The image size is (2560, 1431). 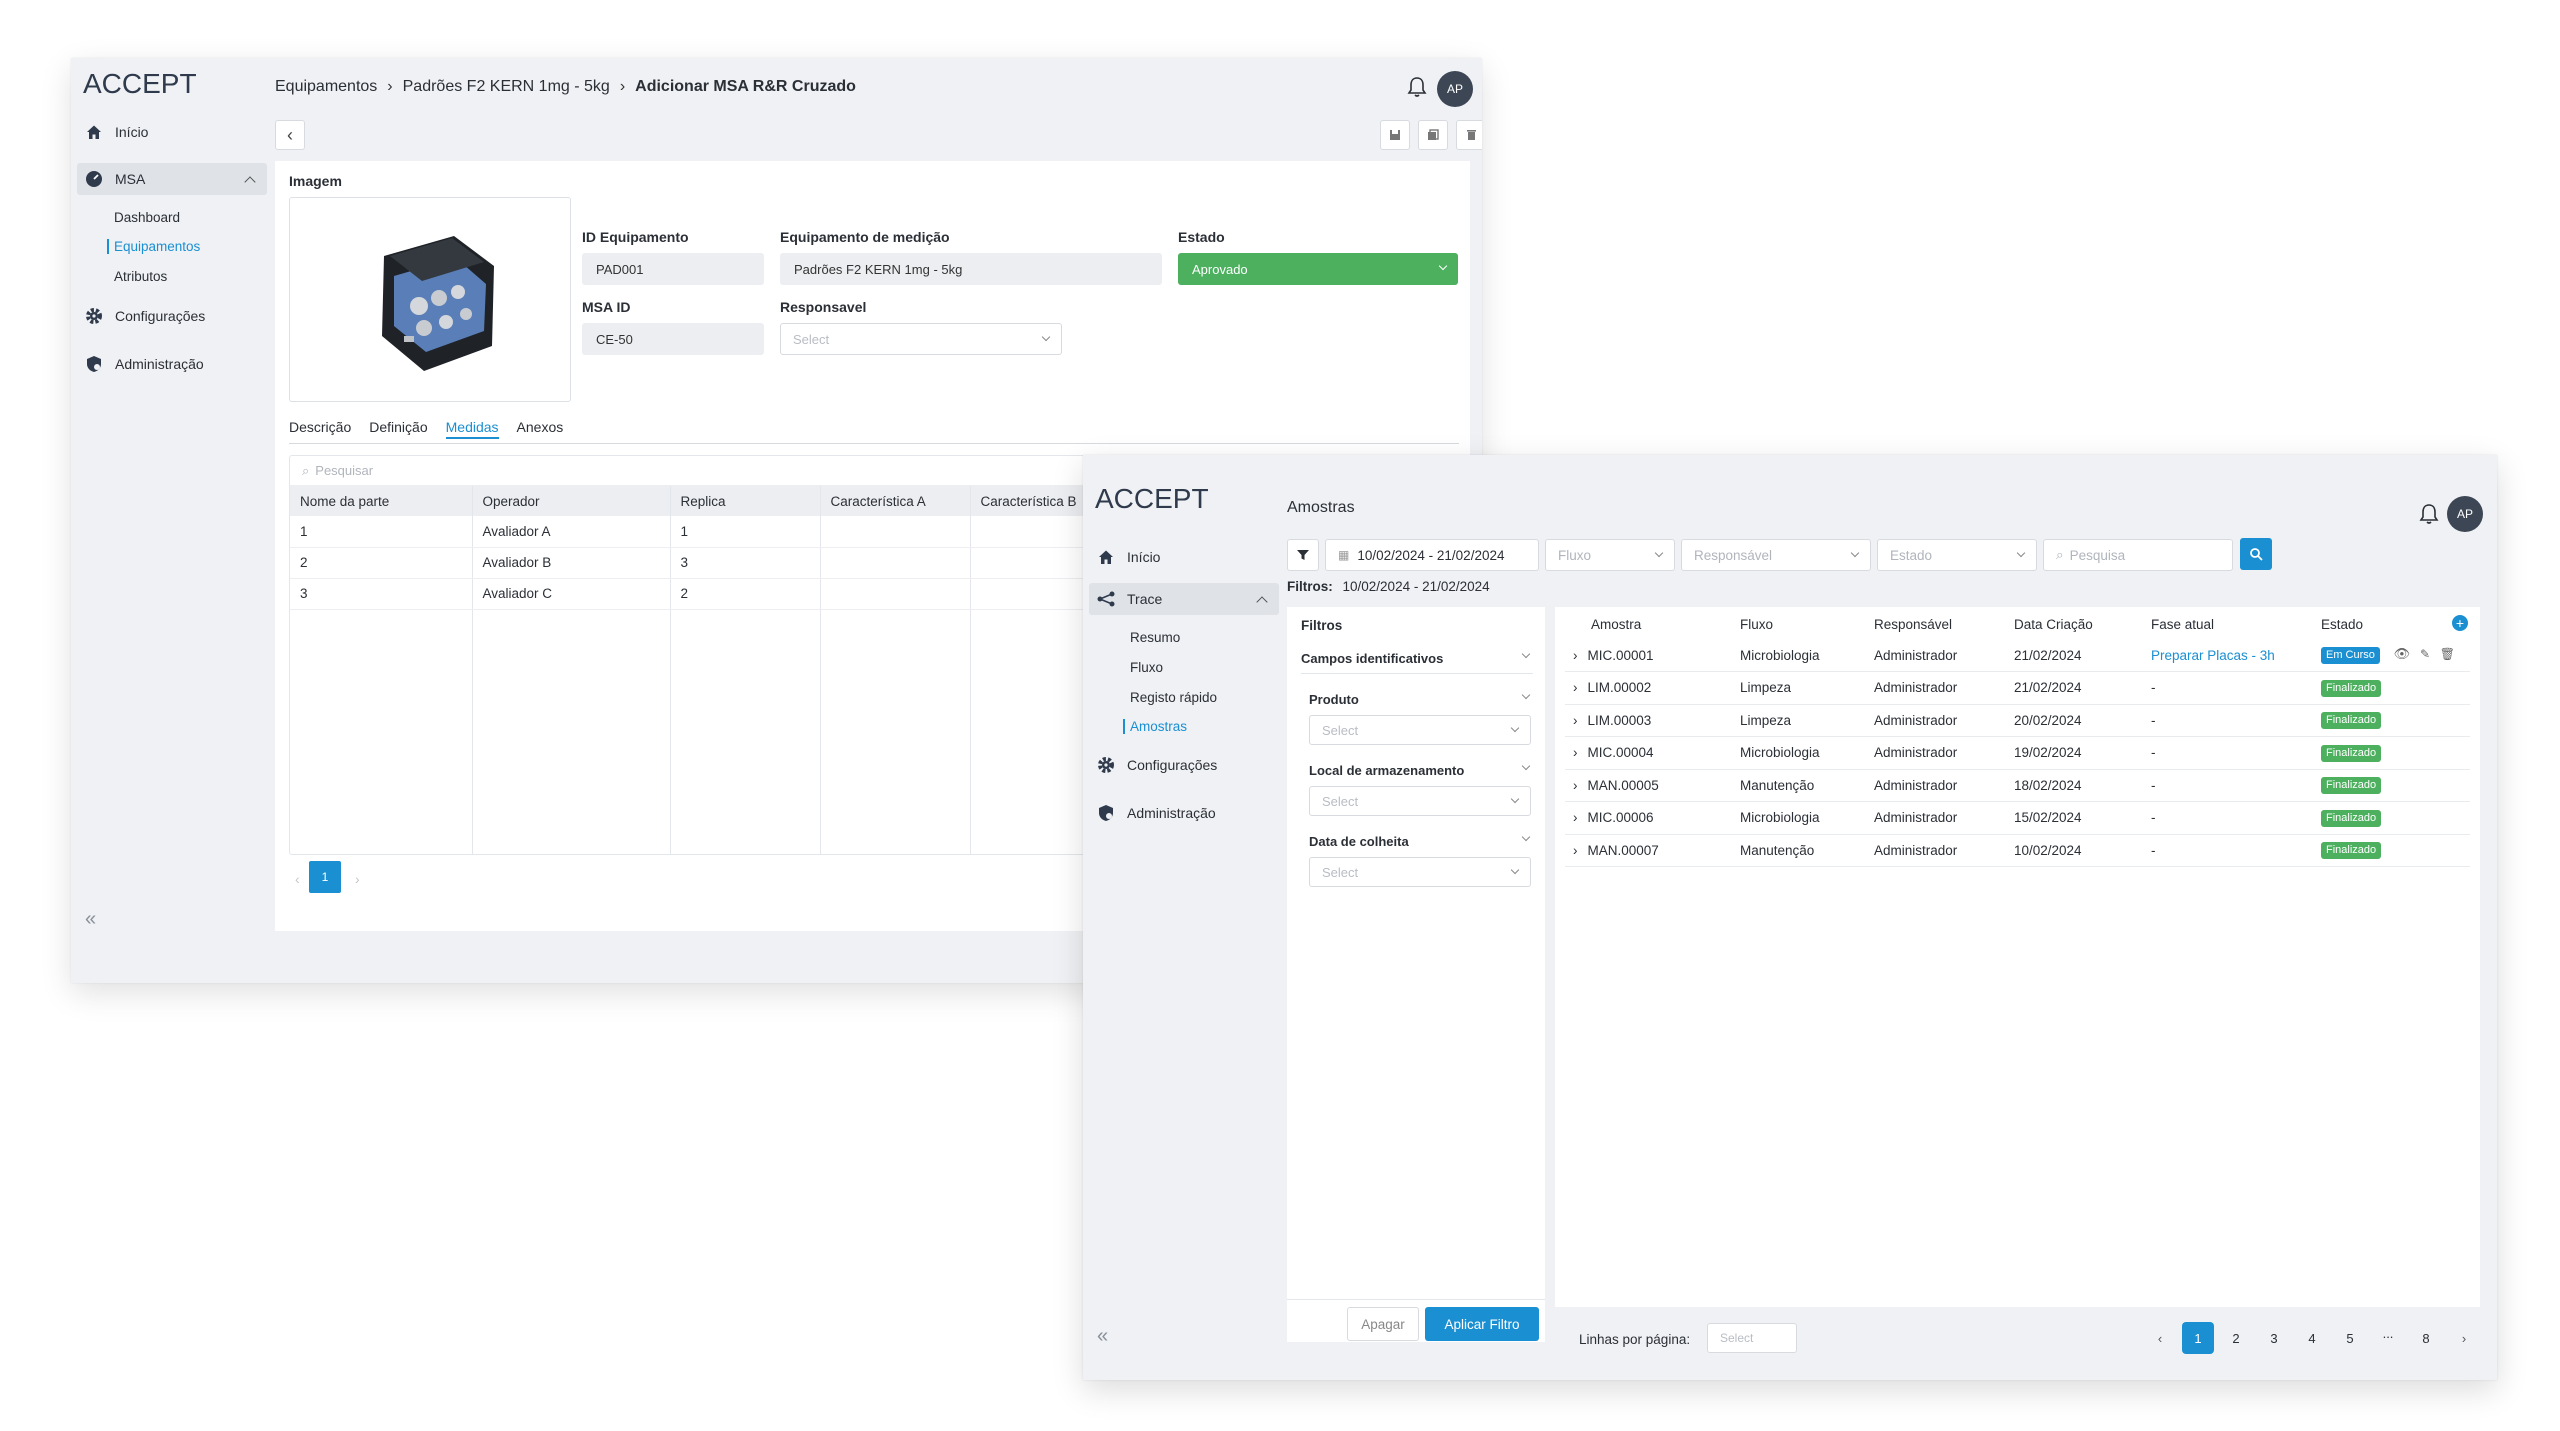 I want to click on edit-icon: ✎, so click(x=2425, y=654).